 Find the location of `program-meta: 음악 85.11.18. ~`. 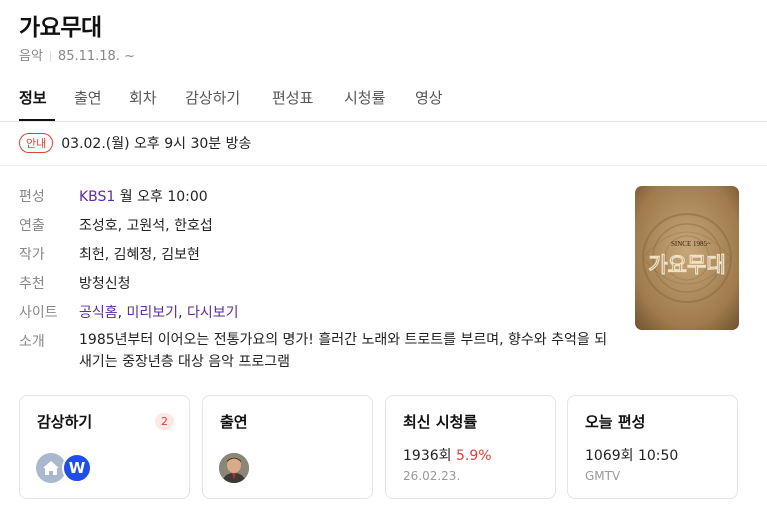

program-meta: 음악 85.11.18. ~ is located at coordinates (77, 54).